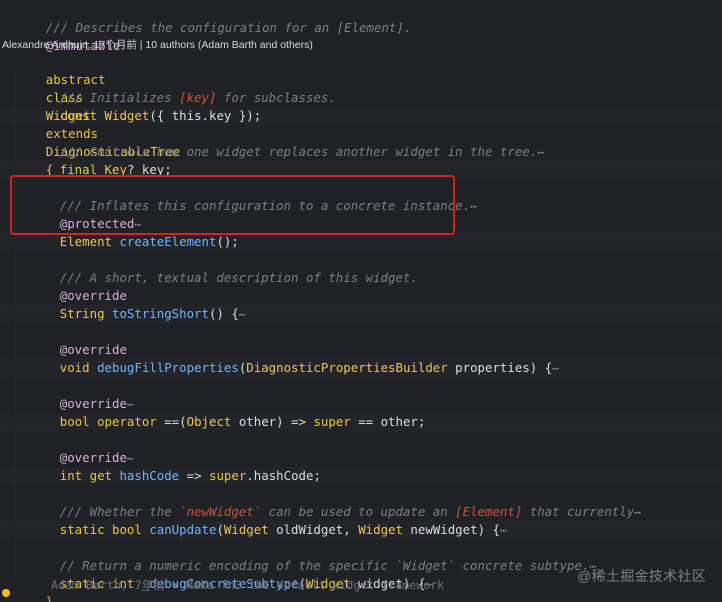 The width and height of the screenshot is (722, 602). I want to click on code-line-constructor-doc: /// Initializes [key] for subclasses., so click(361, 88).